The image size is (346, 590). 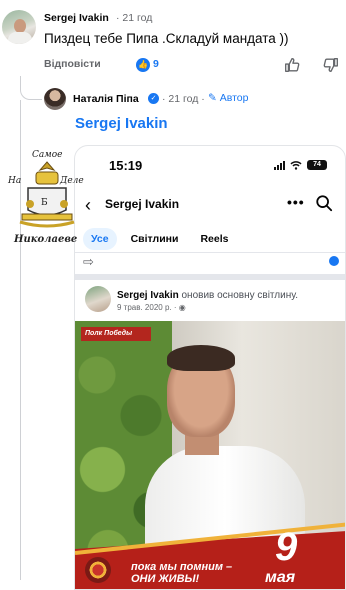 I want to click on more-options-icon: •••, so click(x=296, y=202).